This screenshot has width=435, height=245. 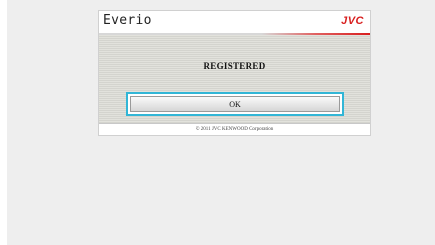 What do you see at coordinates (234, 66) in the screenshot?
I see `status-message: REGISTERED` at bounding box center [234, 66].